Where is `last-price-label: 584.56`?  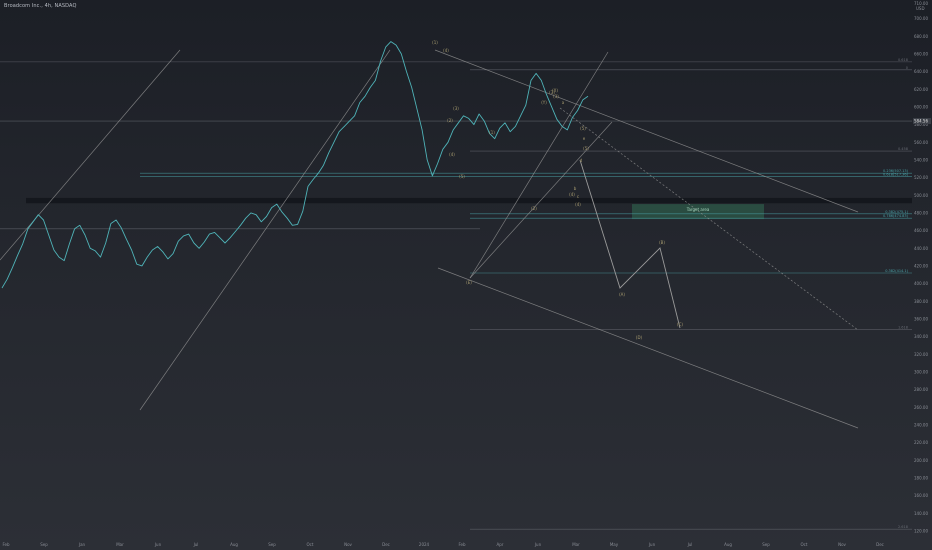 last-price-label: 584.56 is located at coordinates (921, 121).